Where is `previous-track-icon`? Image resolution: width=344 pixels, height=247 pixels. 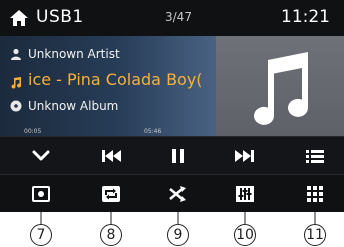 previous-track-icon is located at coordinates (111, 156).